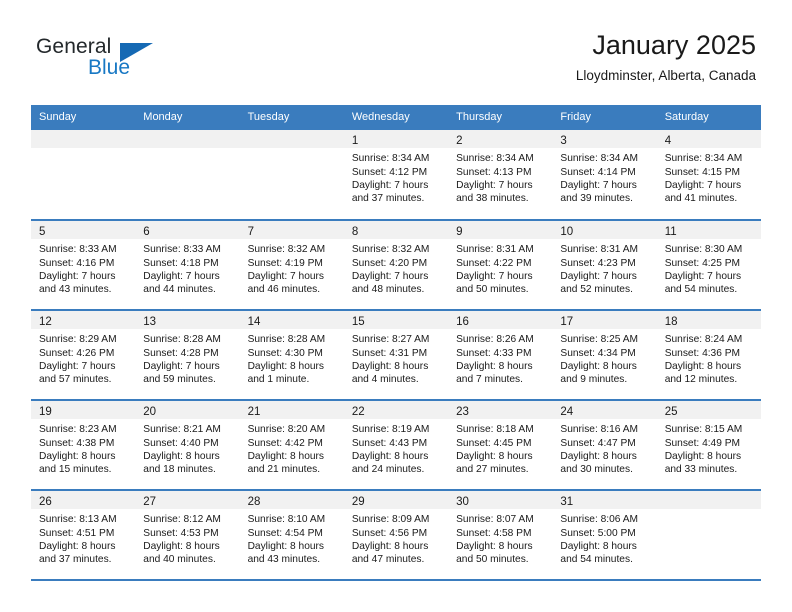  What do you see at coordinates (291, 320) in the screenshot?
I see `day-number-band: 14` at bounding box center [291, 320].